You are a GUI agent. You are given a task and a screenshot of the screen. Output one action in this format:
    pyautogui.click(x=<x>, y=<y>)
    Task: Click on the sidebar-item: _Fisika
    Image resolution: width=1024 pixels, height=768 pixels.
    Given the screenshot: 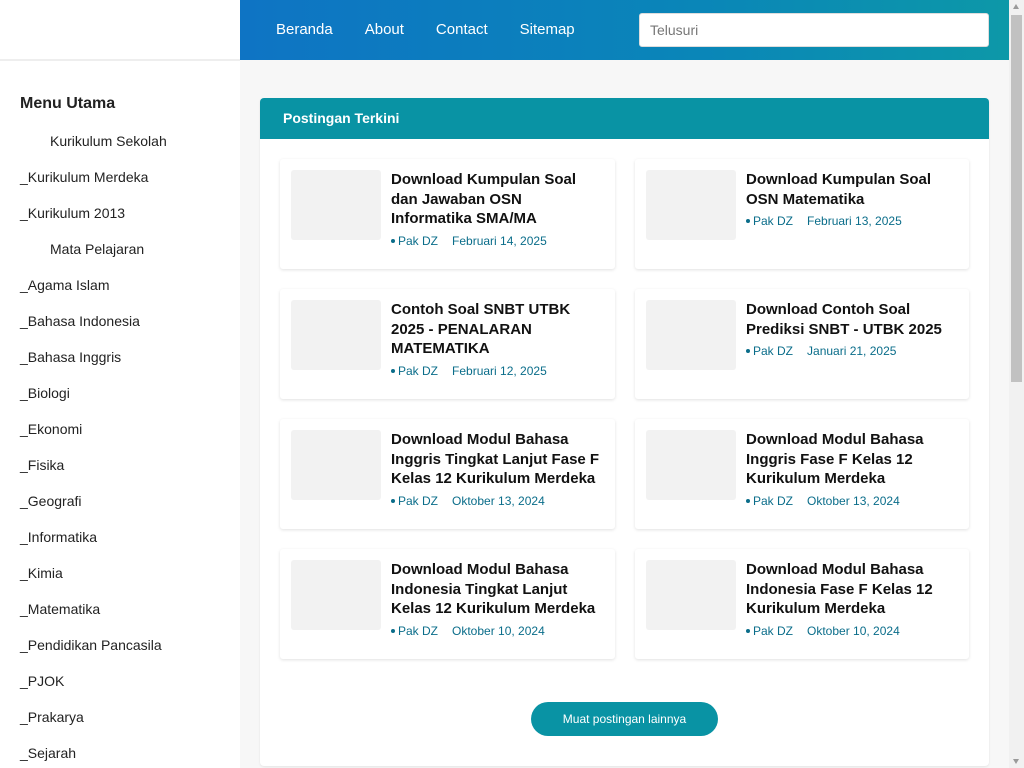 What is the action you would take?
    pyautogui.click(x=130, y=473)
    